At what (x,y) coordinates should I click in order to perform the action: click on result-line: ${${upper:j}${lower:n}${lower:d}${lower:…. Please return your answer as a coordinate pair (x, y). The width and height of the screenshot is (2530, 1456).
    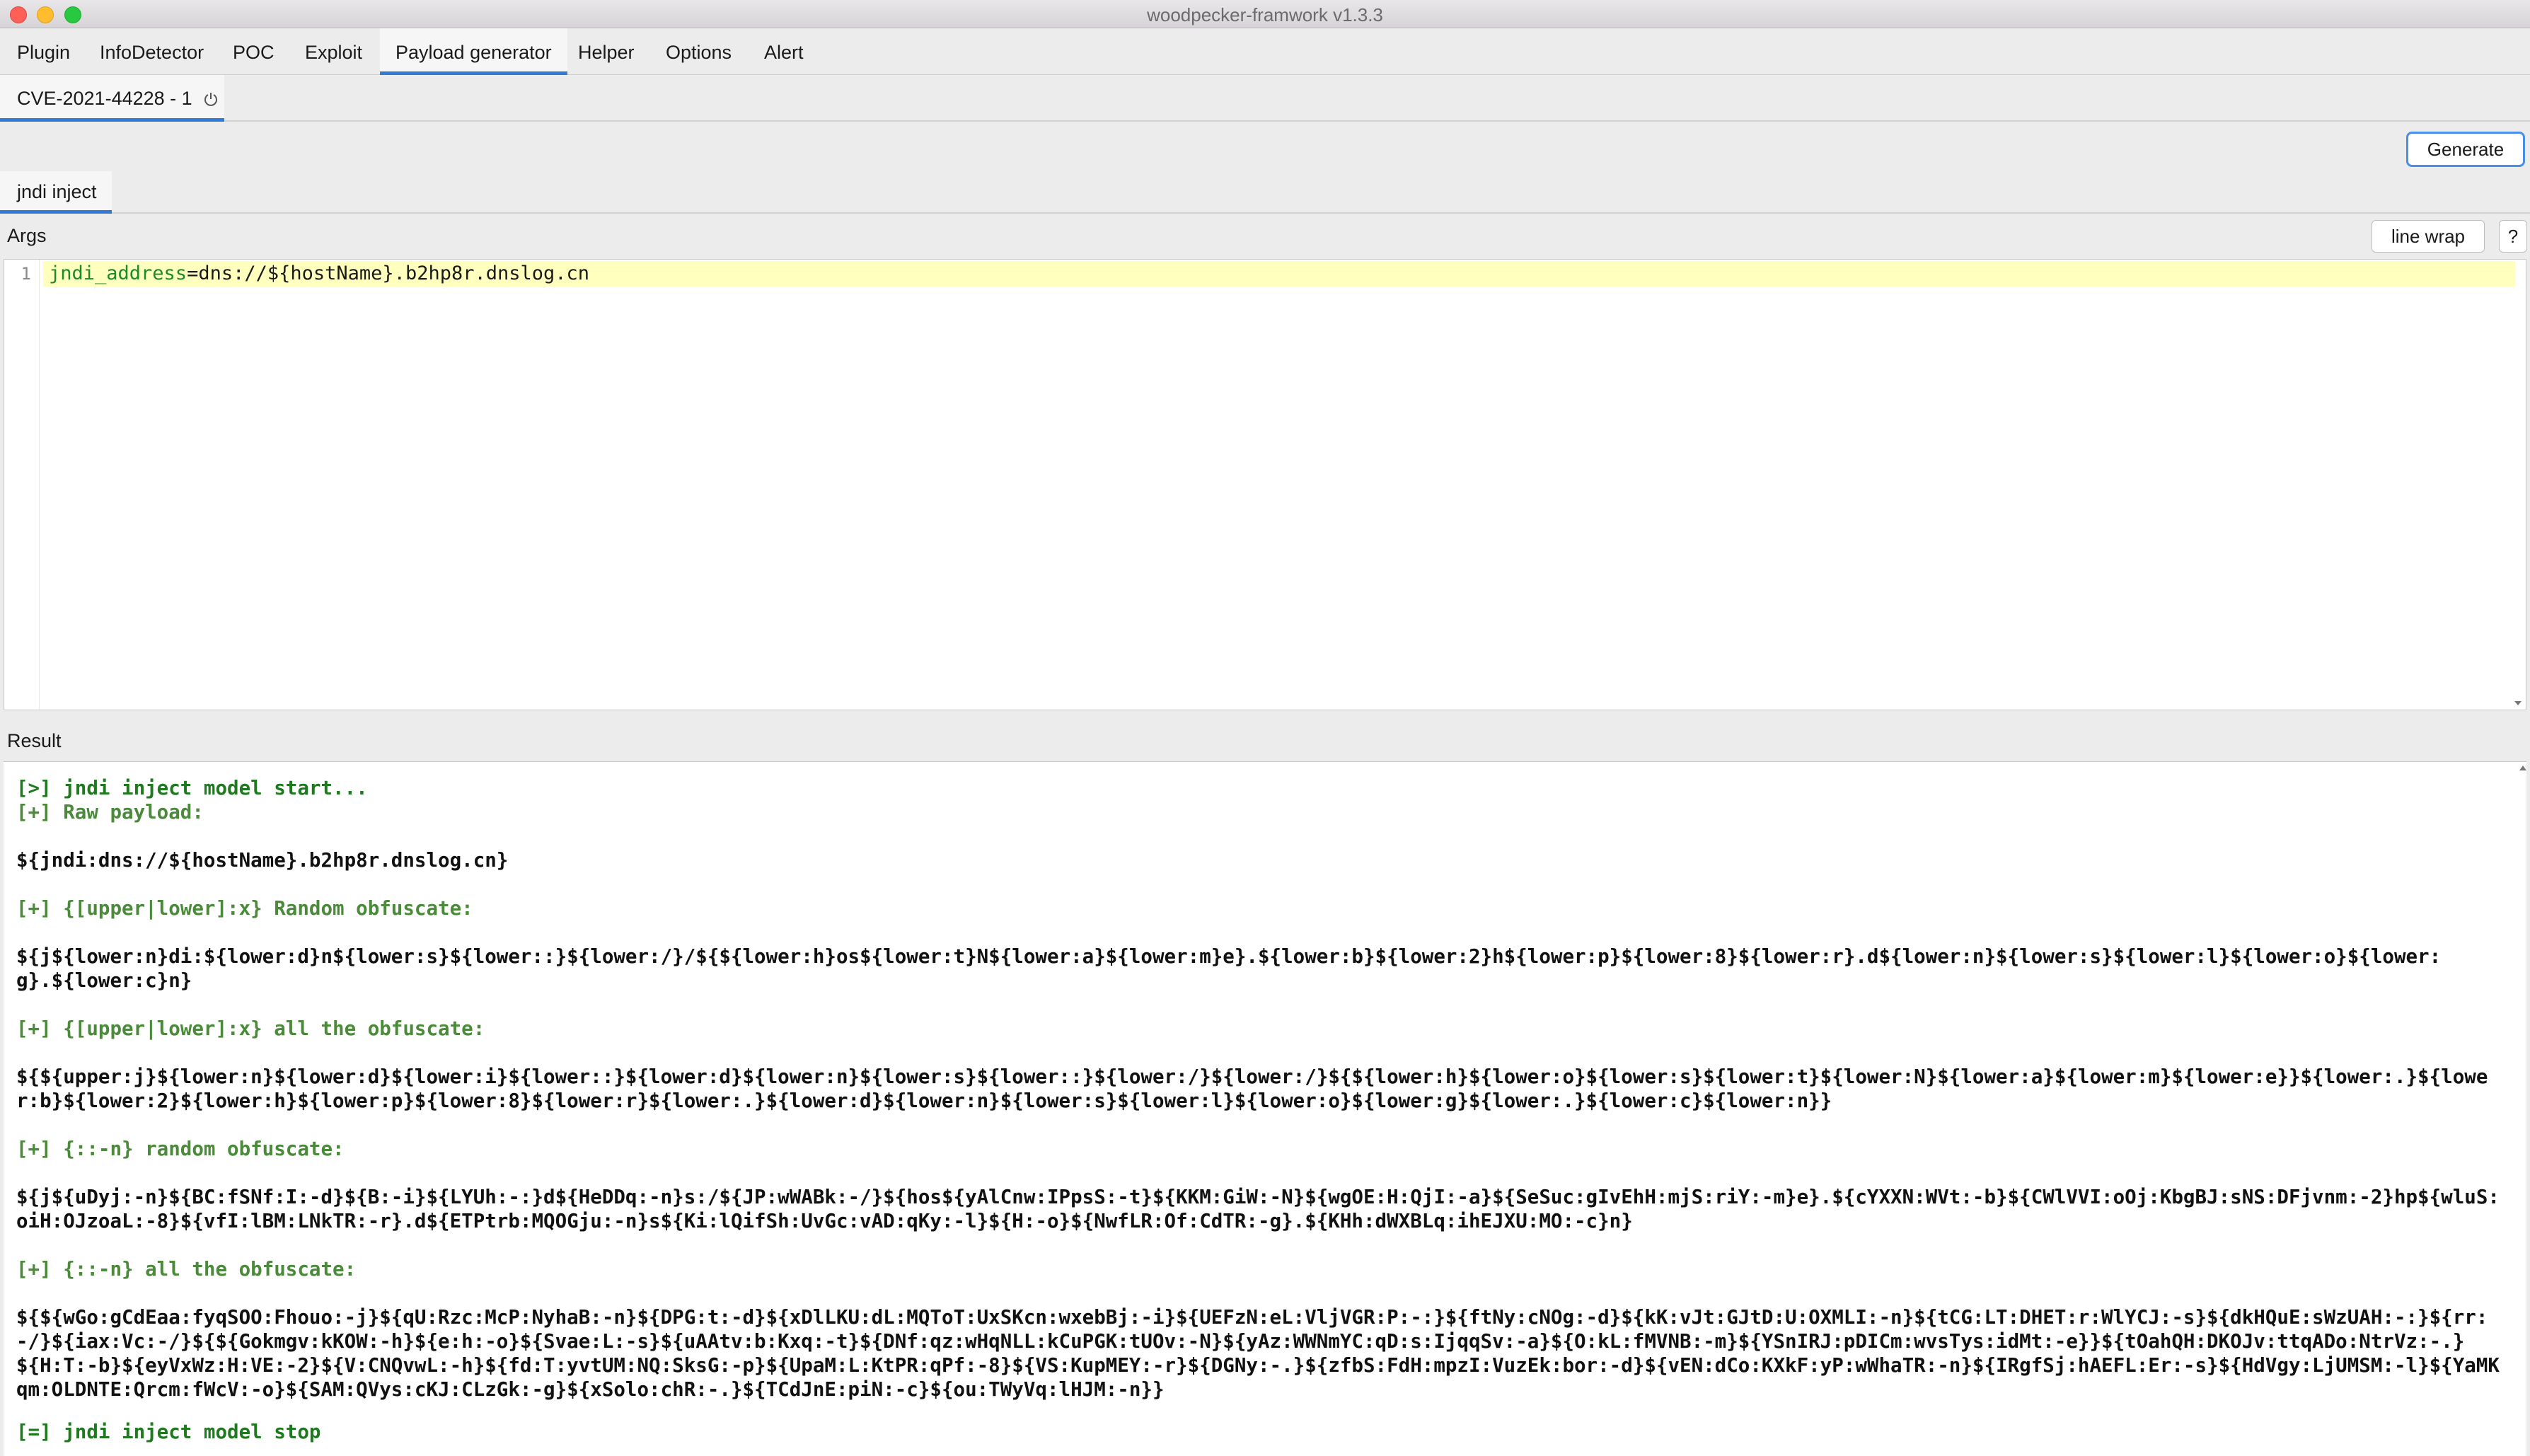
    Looking at the image, I should click on (1252, 1088).